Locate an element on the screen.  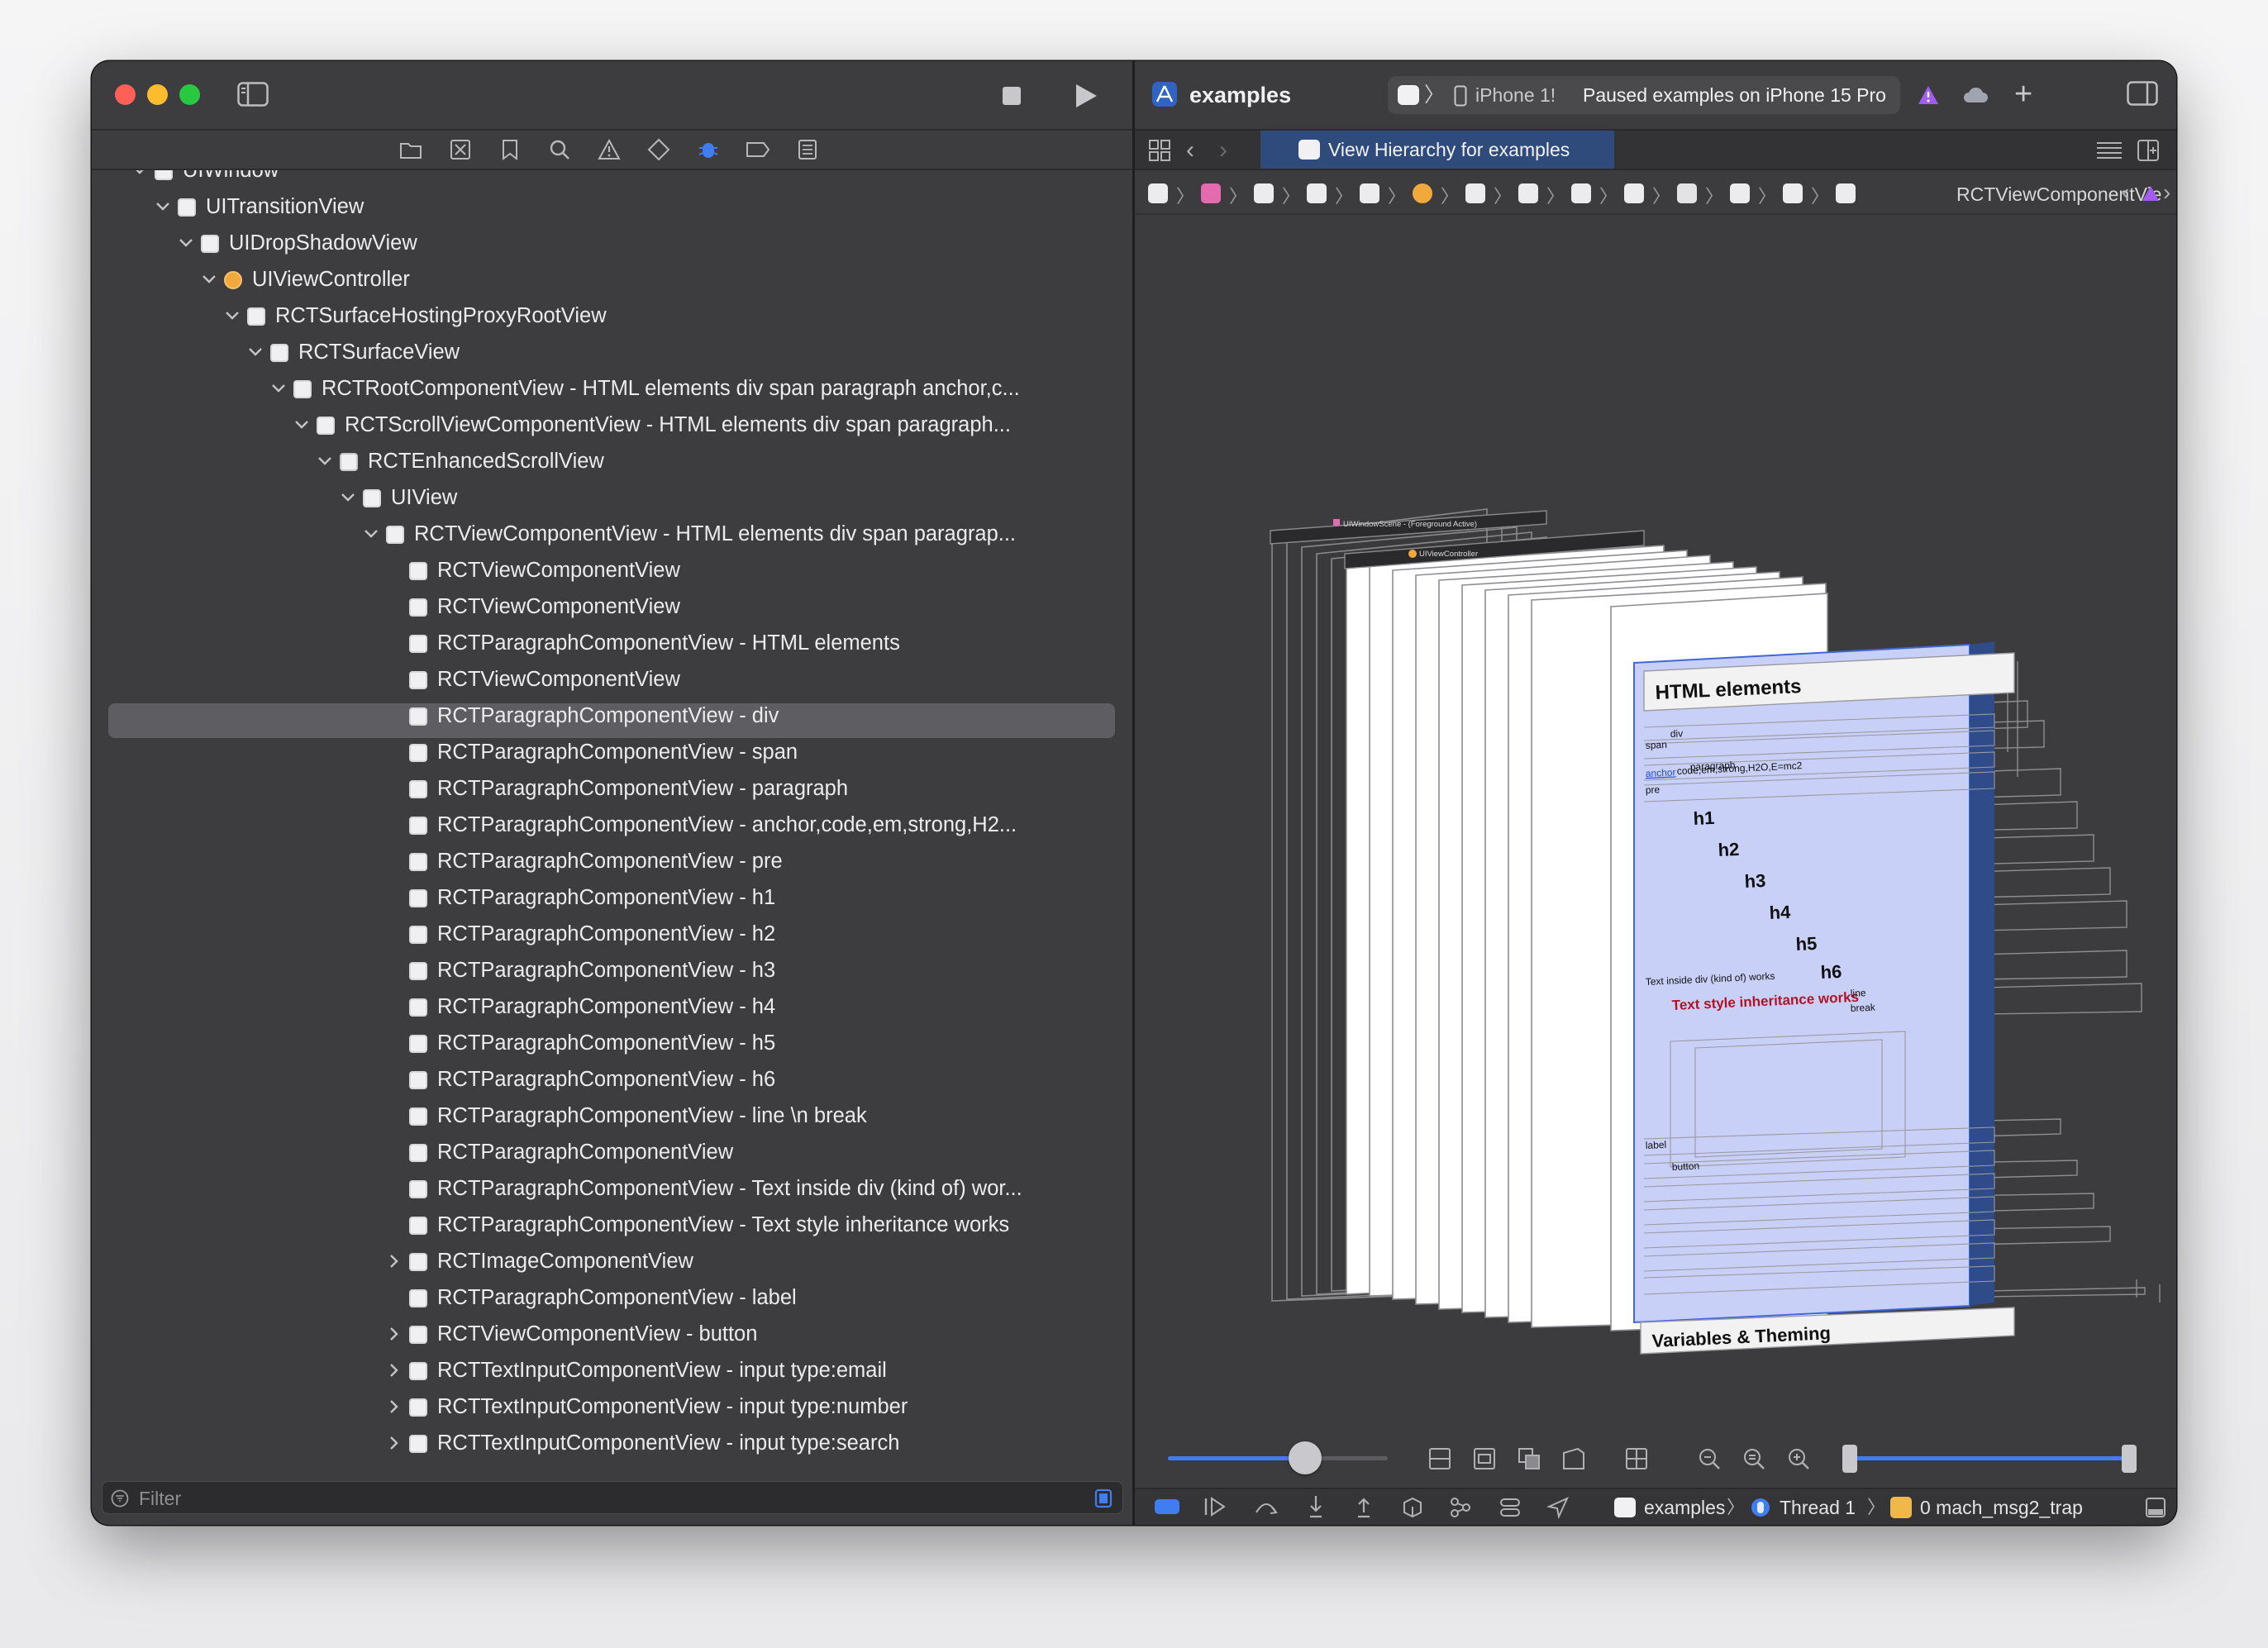
environment-overrides-icon is located at coordinates (1510, 1508).